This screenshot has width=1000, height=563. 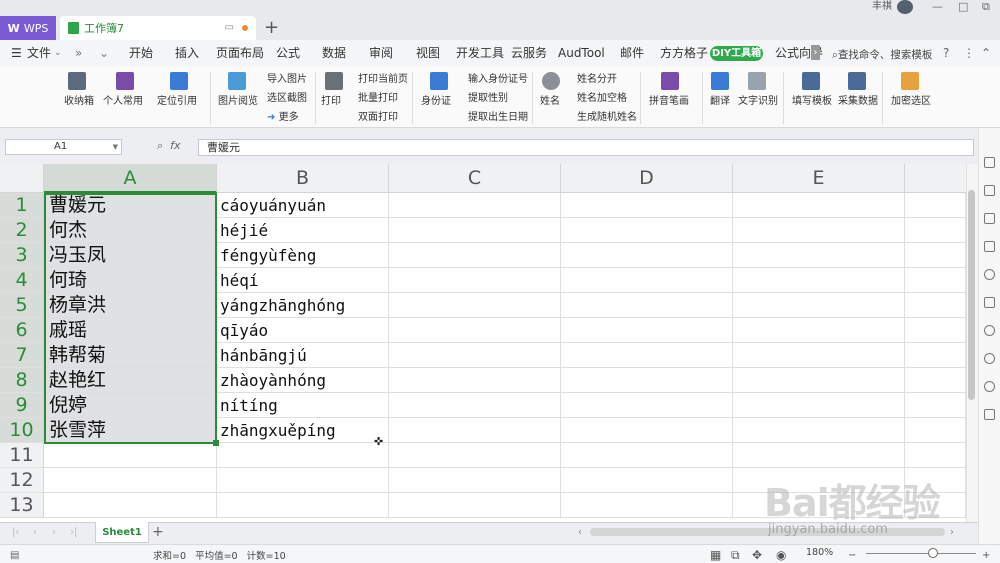 What do you see at coordinates (383, 80) in the screenshot?
I see `print-current-page-button: 打印当前页` at bounding box center [383, 80].